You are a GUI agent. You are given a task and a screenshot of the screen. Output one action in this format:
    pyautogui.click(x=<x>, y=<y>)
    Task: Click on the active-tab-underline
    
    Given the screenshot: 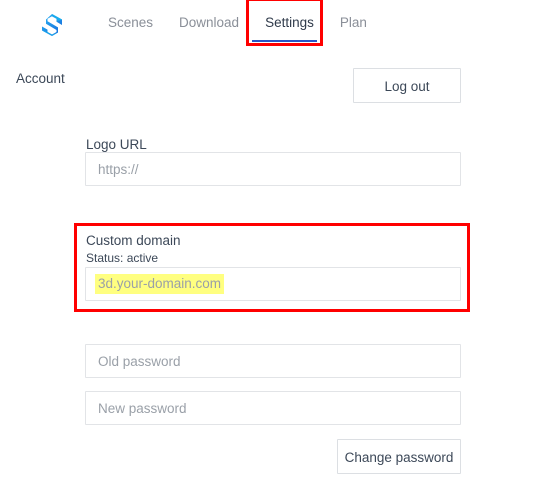 What is the action you would take?
    pyautogui.click(x=284, y=41)
    